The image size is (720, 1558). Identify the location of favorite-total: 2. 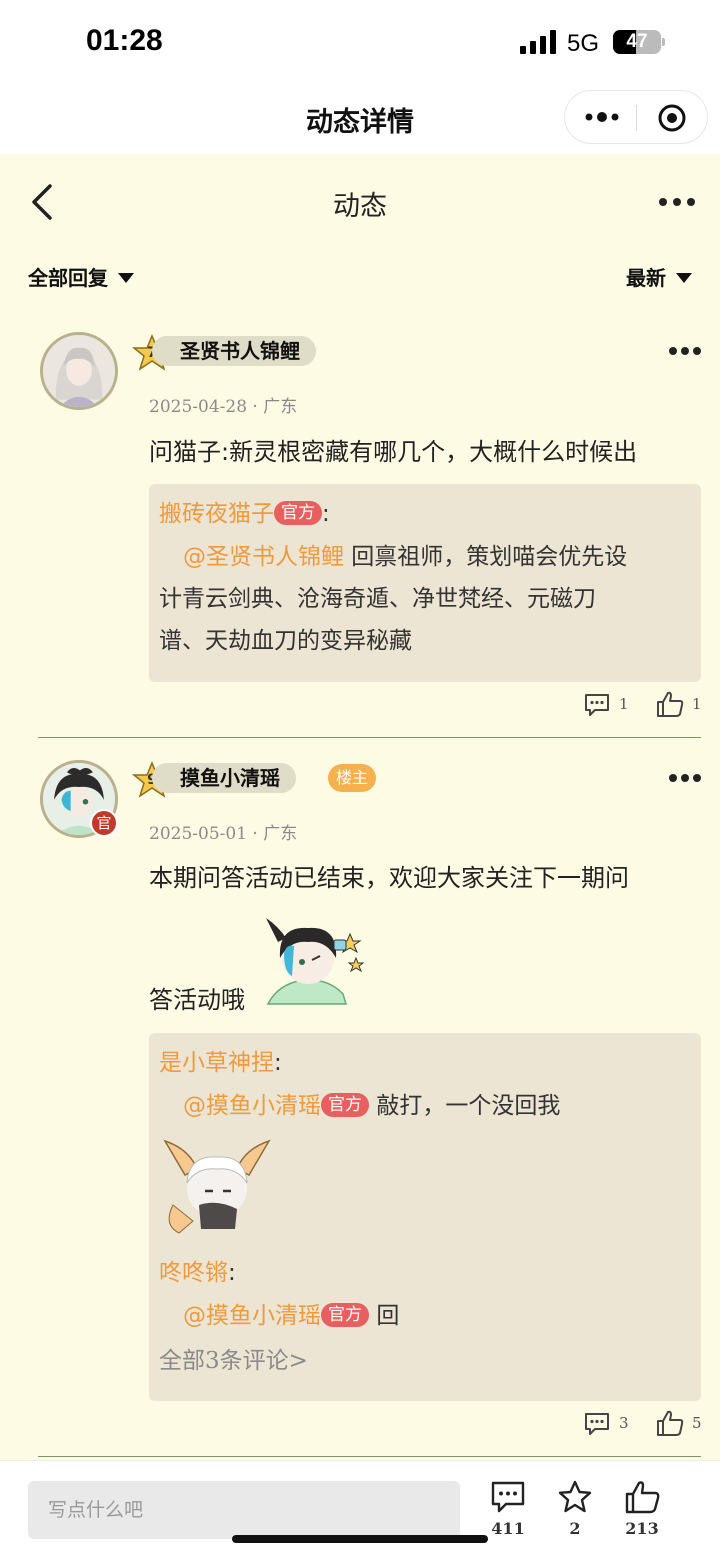
(575, 1528).